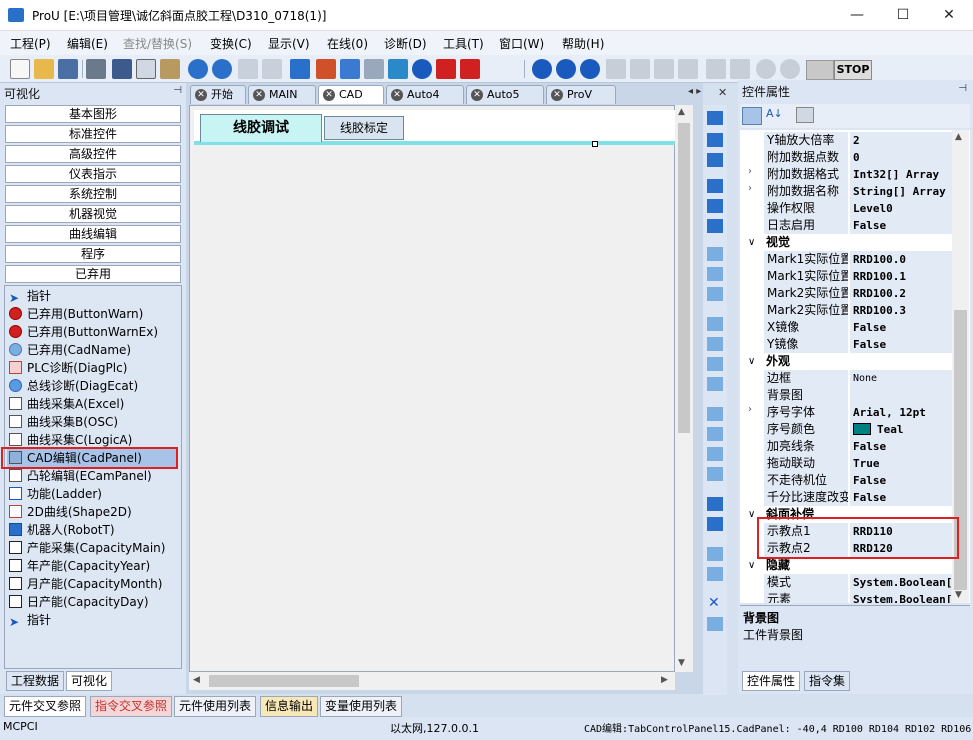  What do you see at coordinates (425, 94) in the screenshot?
I see `doc-tab-auto4: ✕ Auto4` at bounding box center [425, 94].